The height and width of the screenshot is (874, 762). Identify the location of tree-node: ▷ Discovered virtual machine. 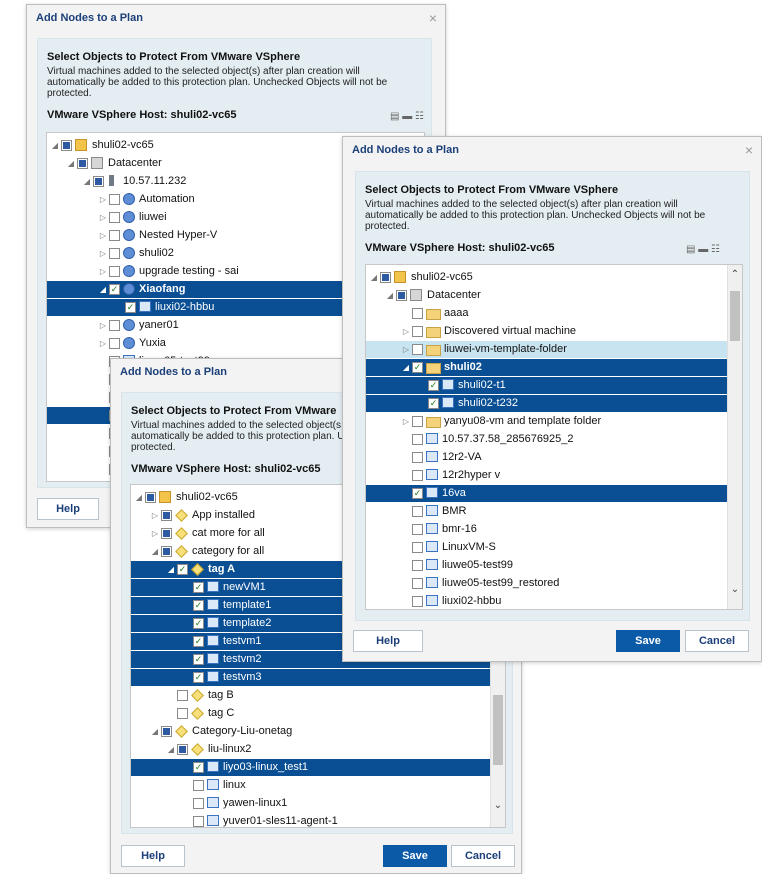
(554, 331).